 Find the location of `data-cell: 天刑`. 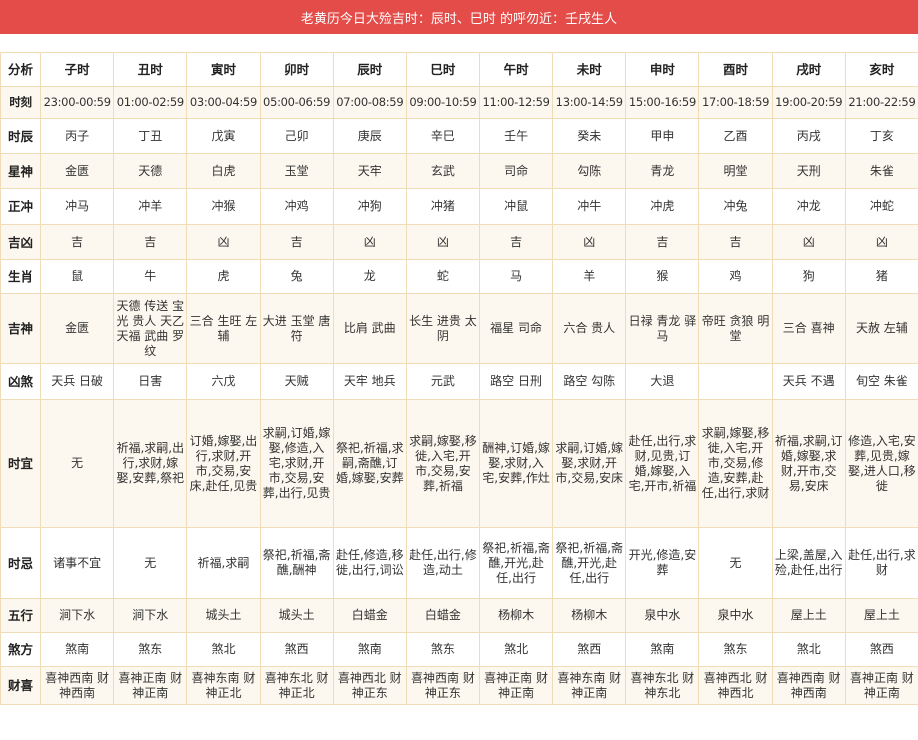

data-cell: 天刑 is located at coordinates (808, 171).